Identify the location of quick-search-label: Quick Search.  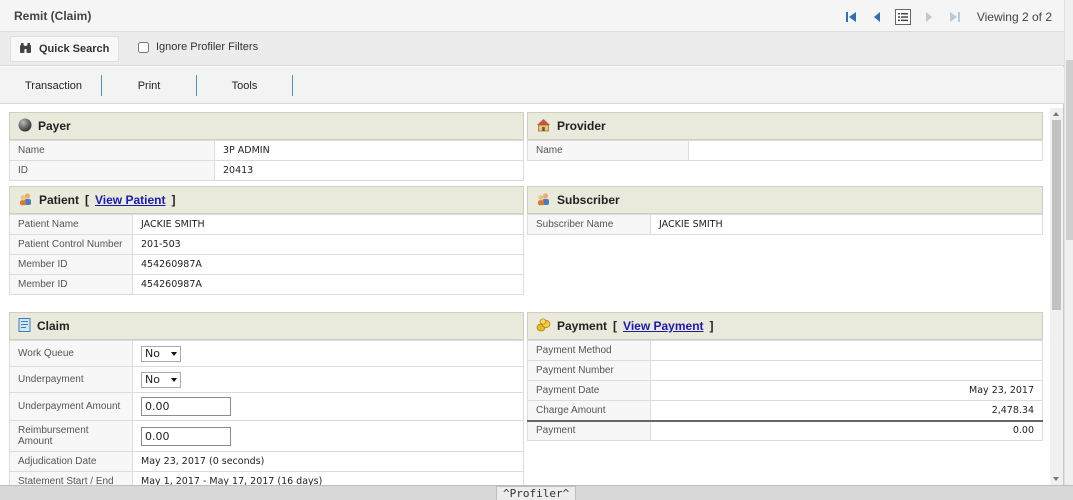
(74, 49).